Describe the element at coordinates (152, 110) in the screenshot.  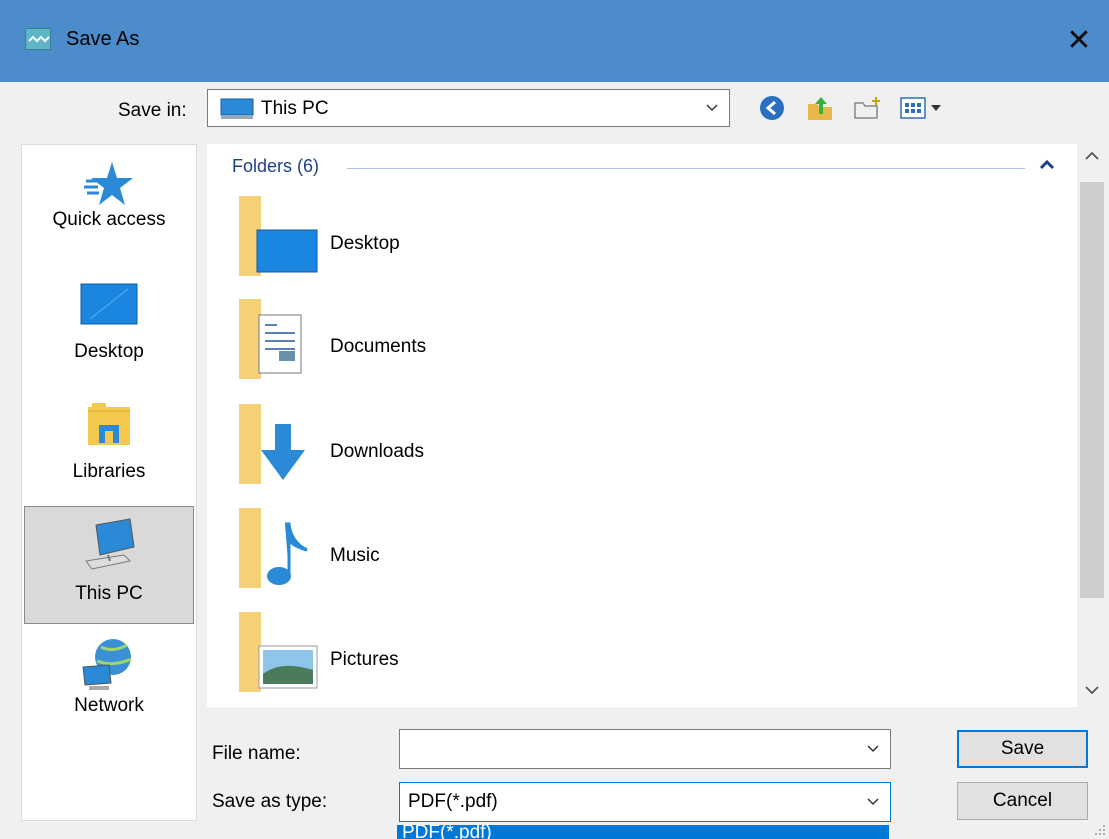
I see `save-in-label: Save in:` at that location.